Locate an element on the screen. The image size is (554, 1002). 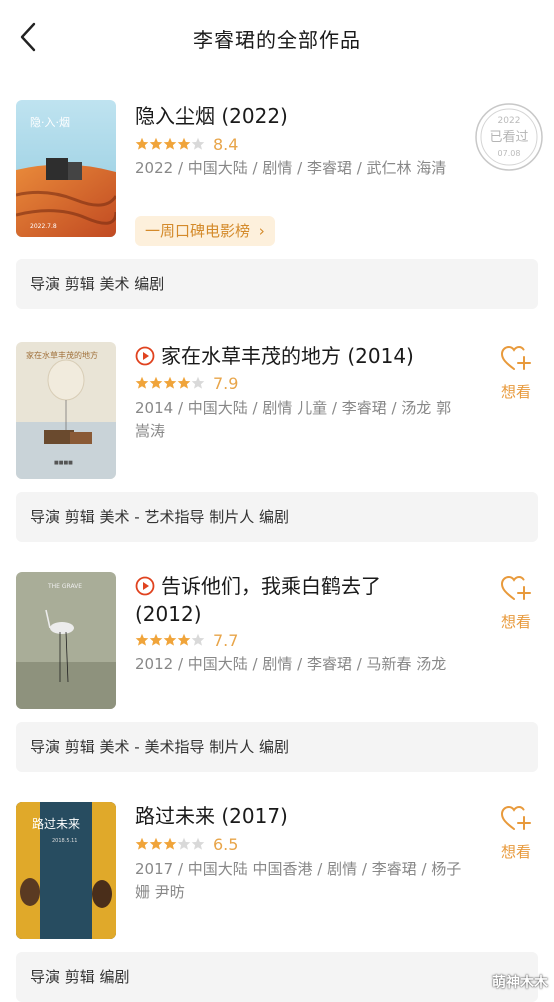
roles-bar: 导演 剪辑 美术 编剧 is located at coordinates (277, 284).